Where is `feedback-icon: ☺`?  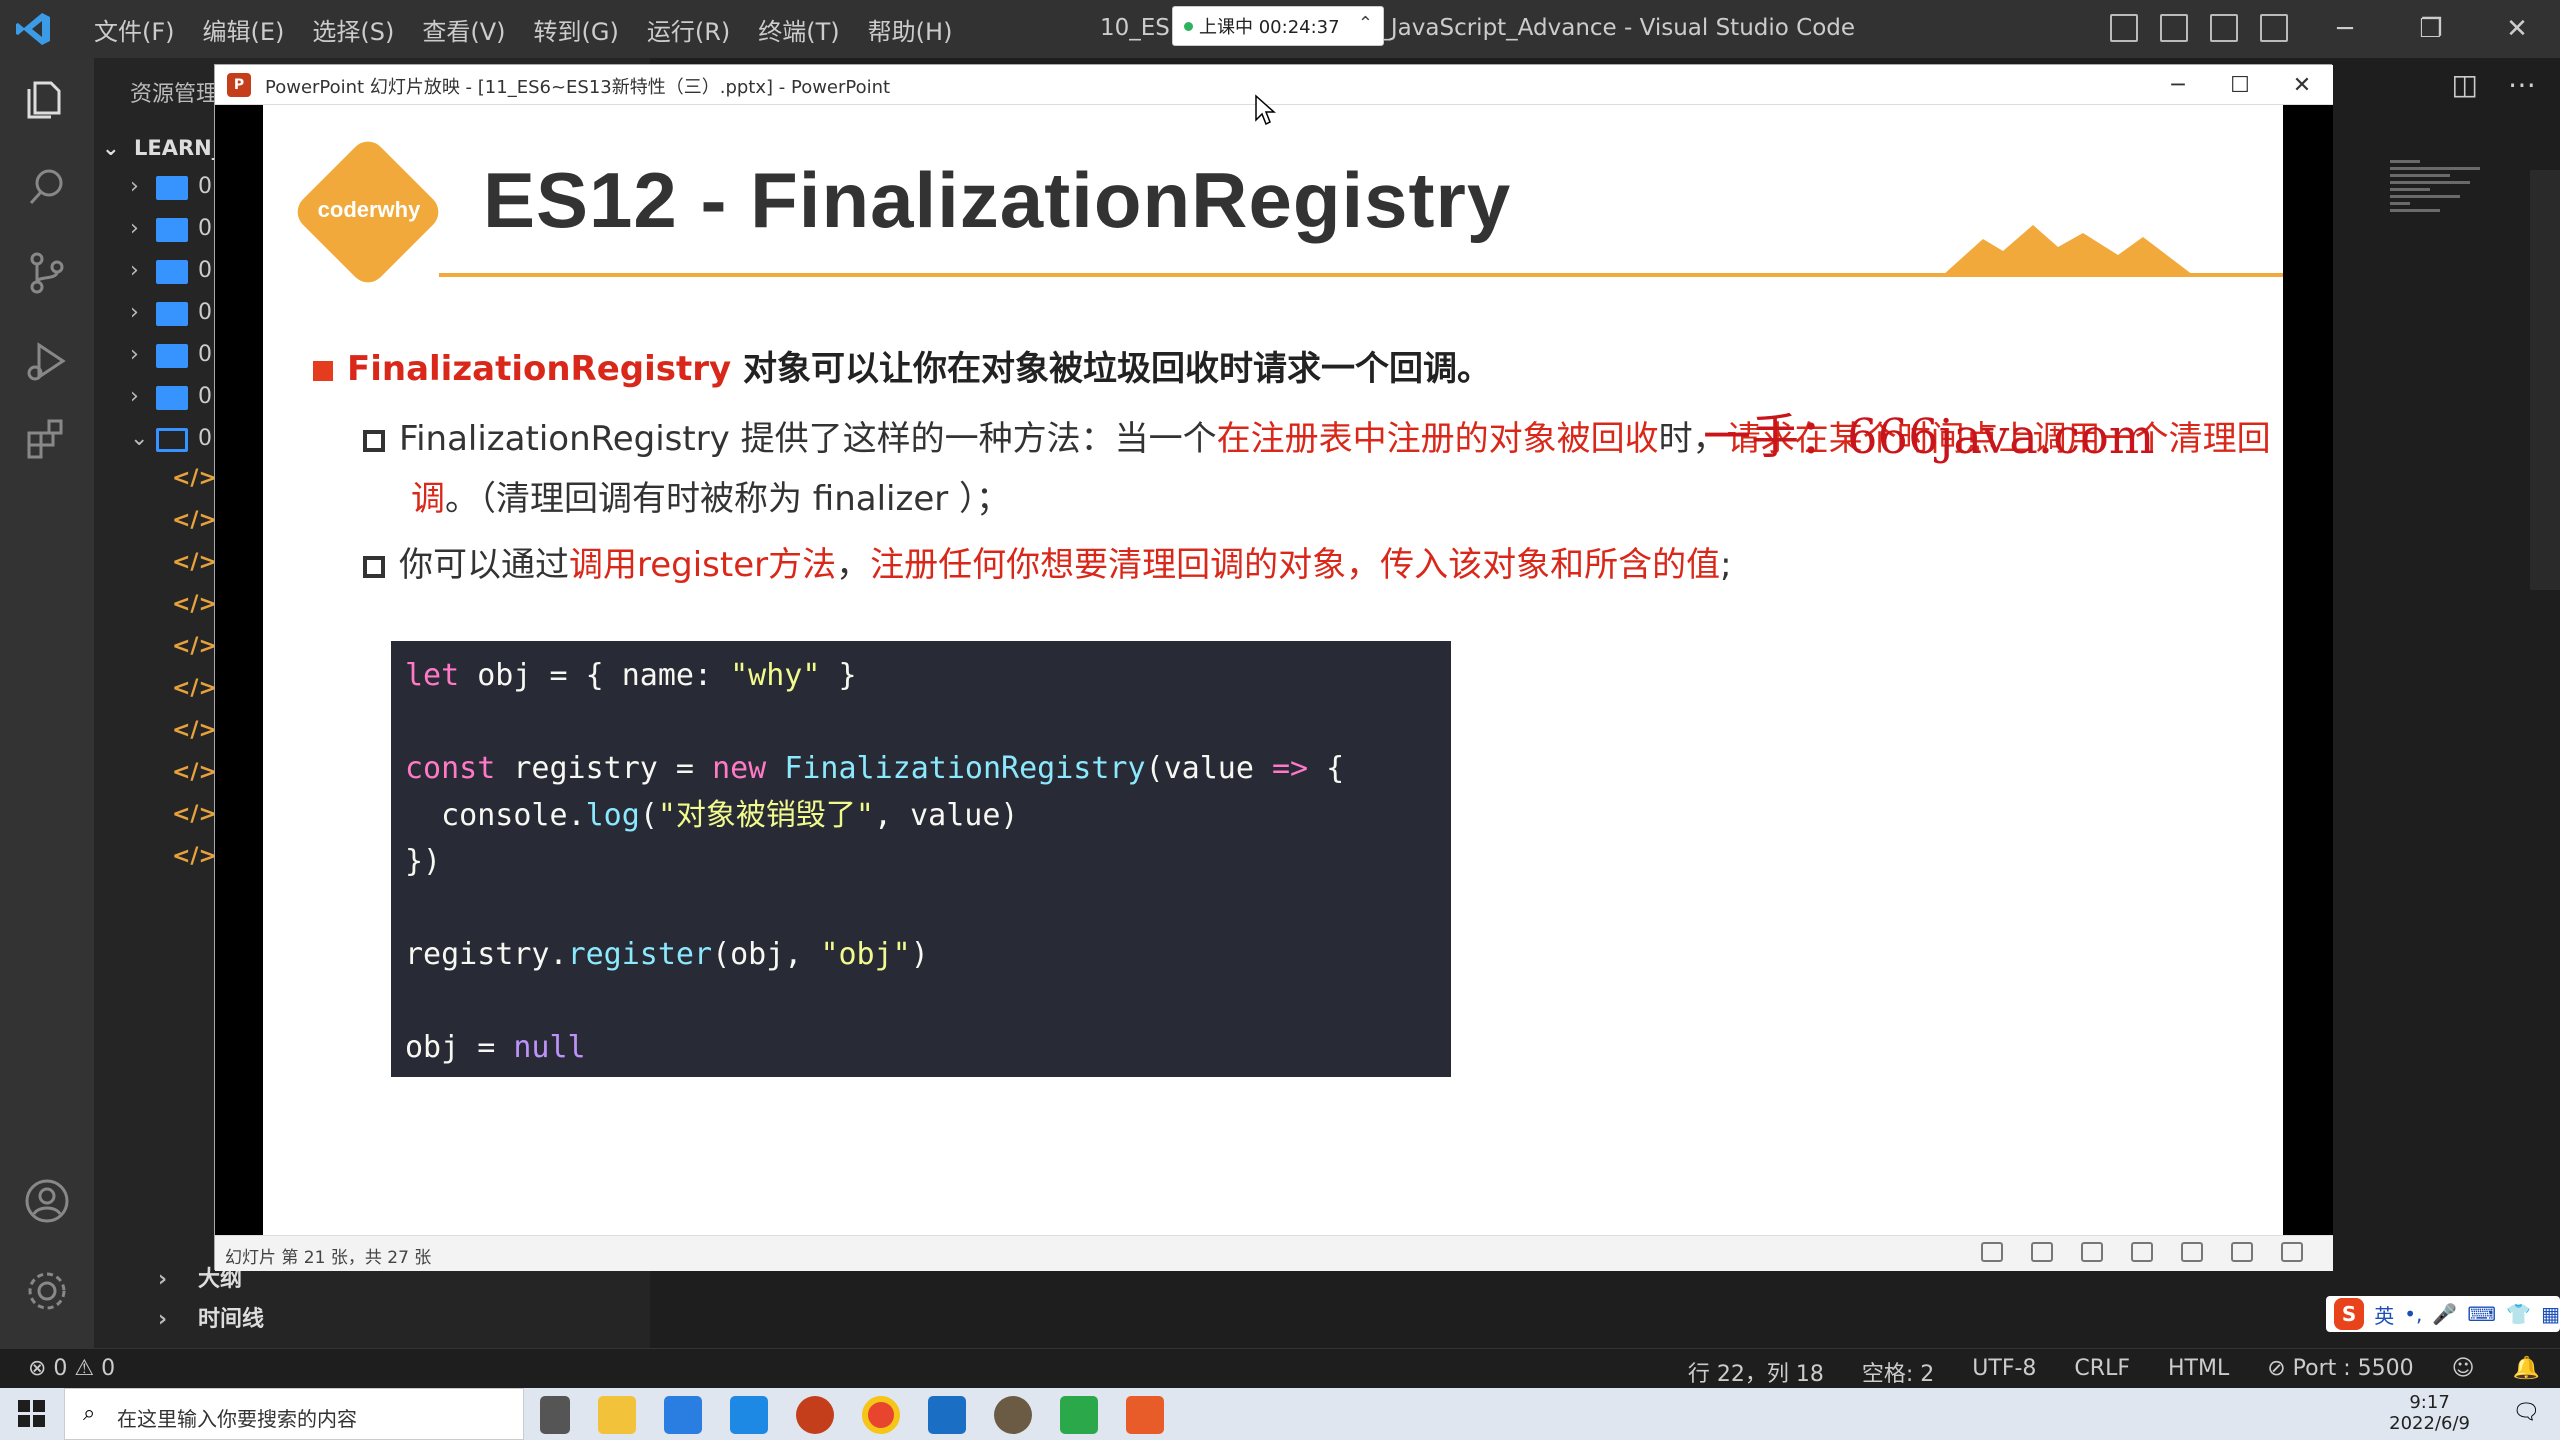
feedback-icon: ☺ is located at coordinates (2463, 1372).